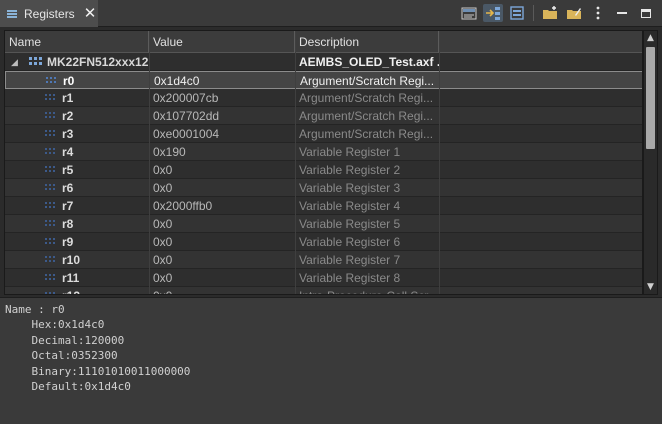 The height and width of the screenshot is (424, 662). I want to click on detail-name: Name : r0, so click(35, 309).